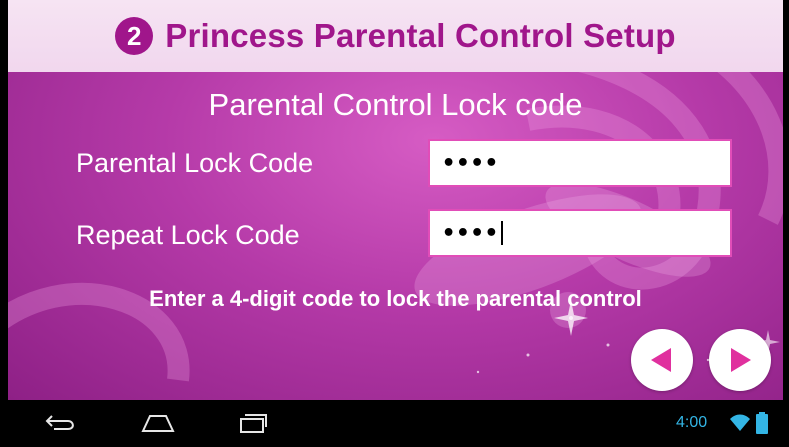 The image size is (789, 447). I want to click on clock: 4:00, so click(692, 422).